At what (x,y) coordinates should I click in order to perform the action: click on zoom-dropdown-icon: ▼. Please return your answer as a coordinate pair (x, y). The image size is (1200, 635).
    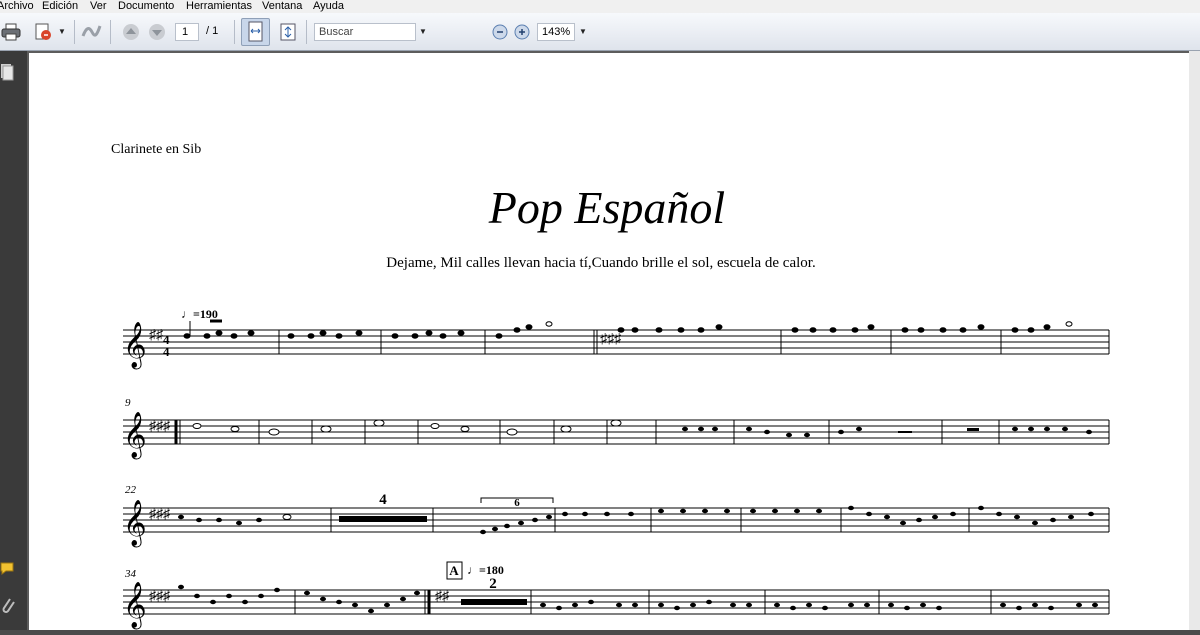
    Looking at the image, I should click on (583, 31).